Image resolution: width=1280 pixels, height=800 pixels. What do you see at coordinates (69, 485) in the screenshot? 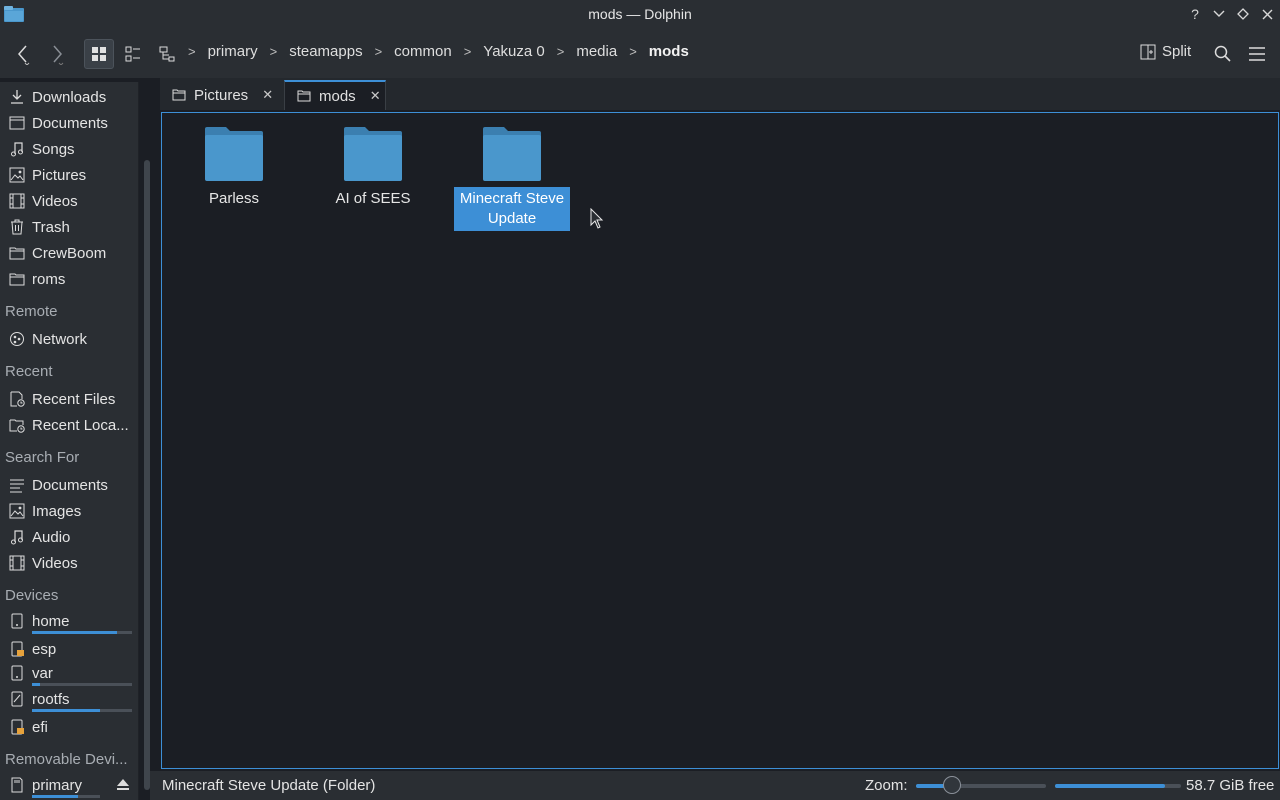
I see `sidebar-item-search-documents: Documents` at bounding box center [69, 485].